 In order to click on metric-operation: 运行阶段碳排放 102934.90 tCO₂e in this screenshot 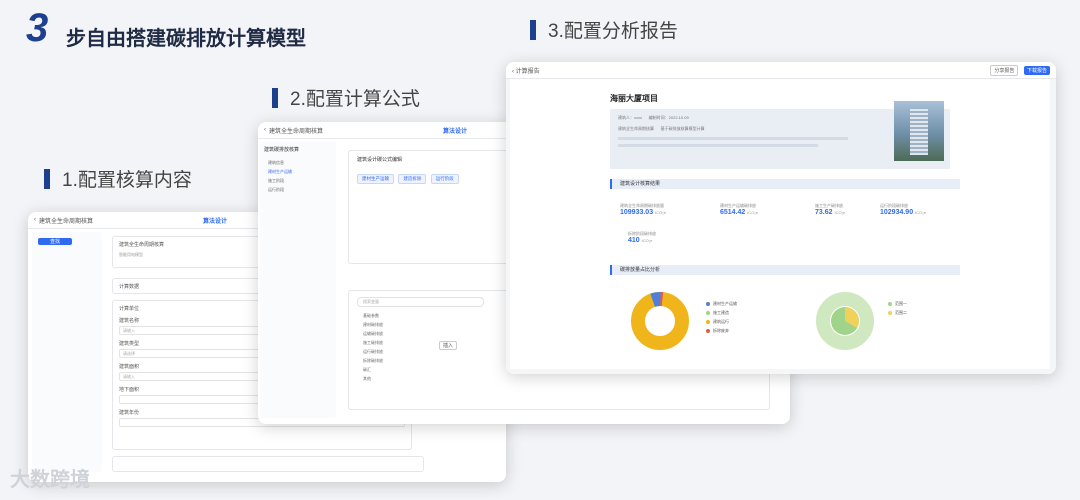, I will do `click(903, 209)`.